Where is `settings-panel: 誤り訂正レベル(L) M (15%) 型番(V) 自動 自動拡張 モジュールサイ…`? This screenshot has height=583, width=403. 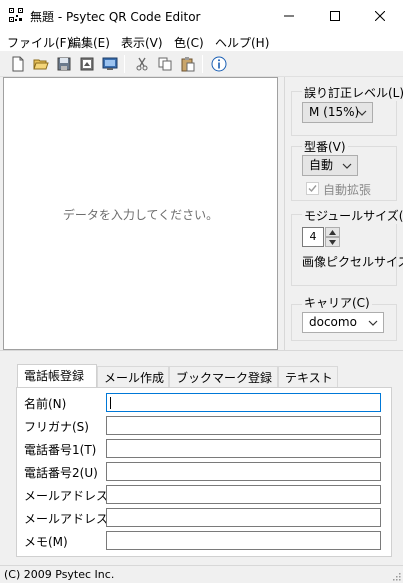
settings-panel: 誤り訂正レベル(L) M (15%) 型番(V) 自動 自動拡張 モジュールサイ… is located at coordinates (343, 213).